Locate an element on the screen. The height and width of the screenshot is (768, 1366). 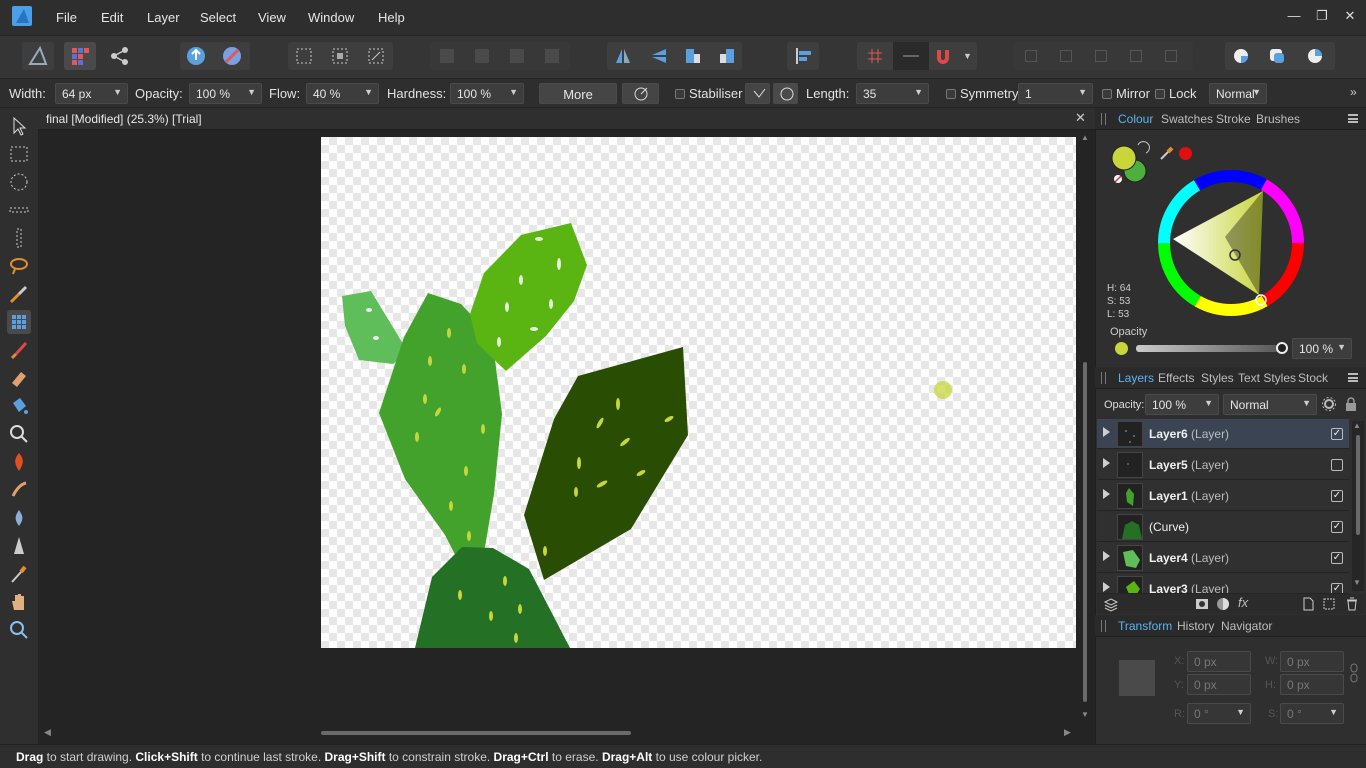
divide-op-icon is located at coordinates (1171, 56).